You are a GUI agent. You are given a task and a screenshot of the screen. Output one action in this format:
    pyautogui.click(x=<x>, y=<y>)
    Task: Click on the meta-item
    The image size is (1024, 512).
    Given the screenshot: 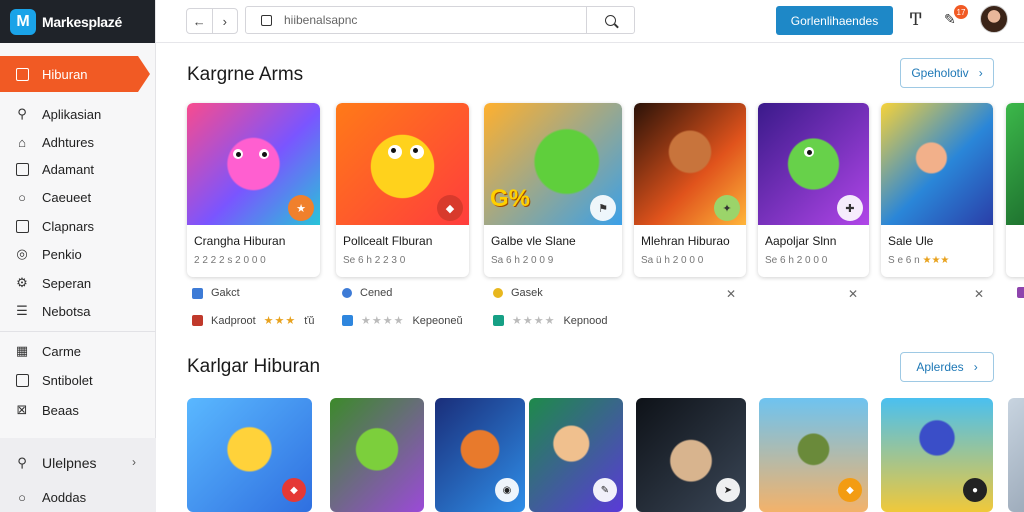 What is the action you would take?
    pyautogui.click(x=1020, y=292)
    